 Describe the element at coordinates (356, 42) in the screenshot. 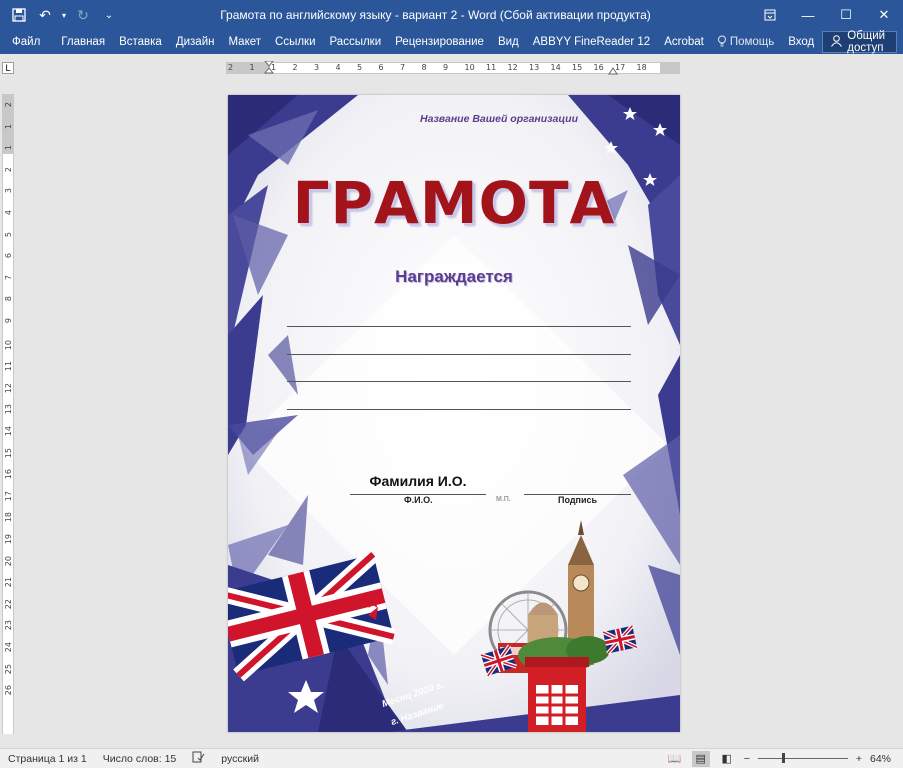

I see `tab-mailings: Рассылки` at that location.